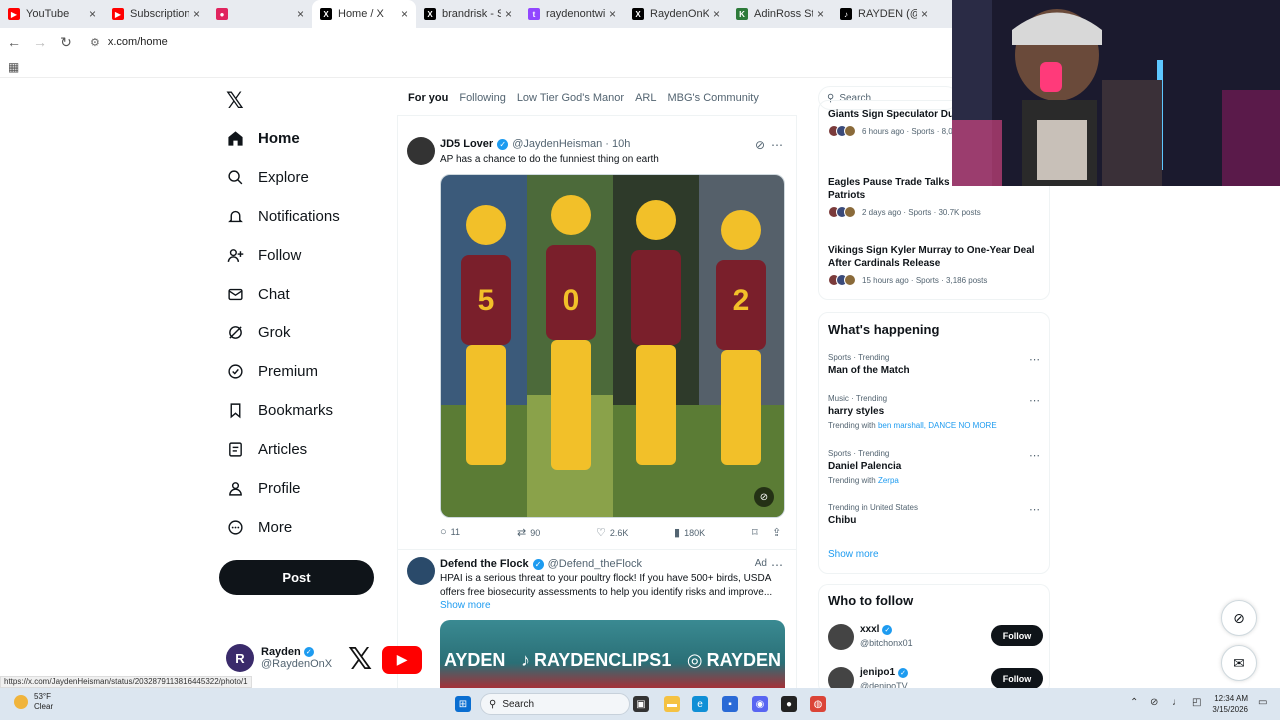 This screenshot has height=720, width=1280. I want to click on tweet-author-name: JD5 Lover, so click(466, 144).